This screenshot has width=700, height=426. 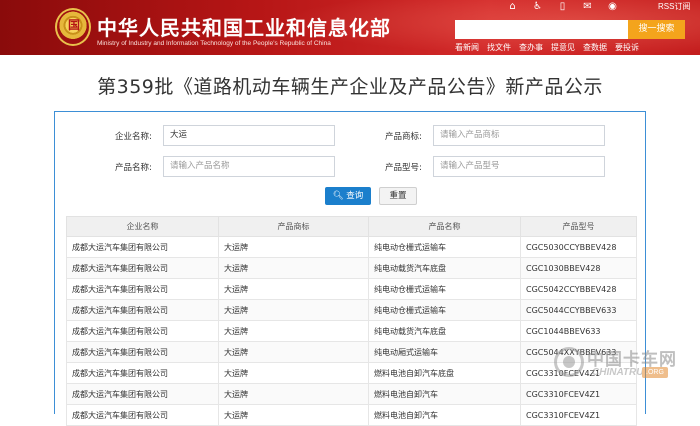 I want to click on site-search: 搜一搜索, so click(x=570, y=29).